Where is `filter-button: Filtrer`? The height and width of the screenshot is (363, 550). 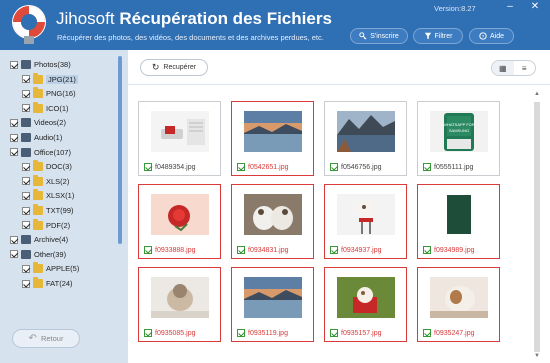 filter-button: Filtrer is located at coordinates (438, 36).